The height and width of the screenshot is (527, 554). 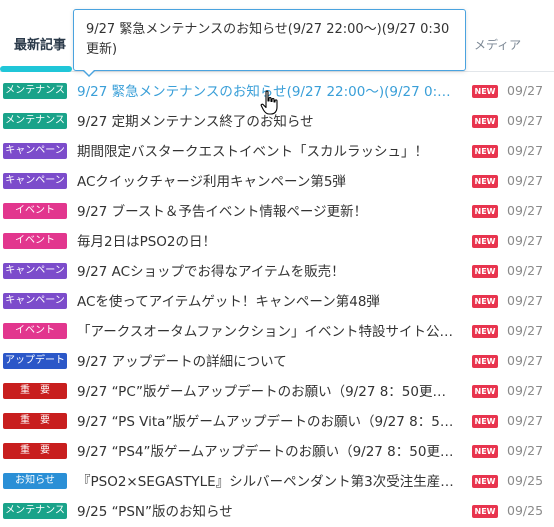 I want to click on news-row: キャンペーン 9/27 ACショップでお得なアイテムを販売！ NEW 09/27, so click(x=277, y=271).